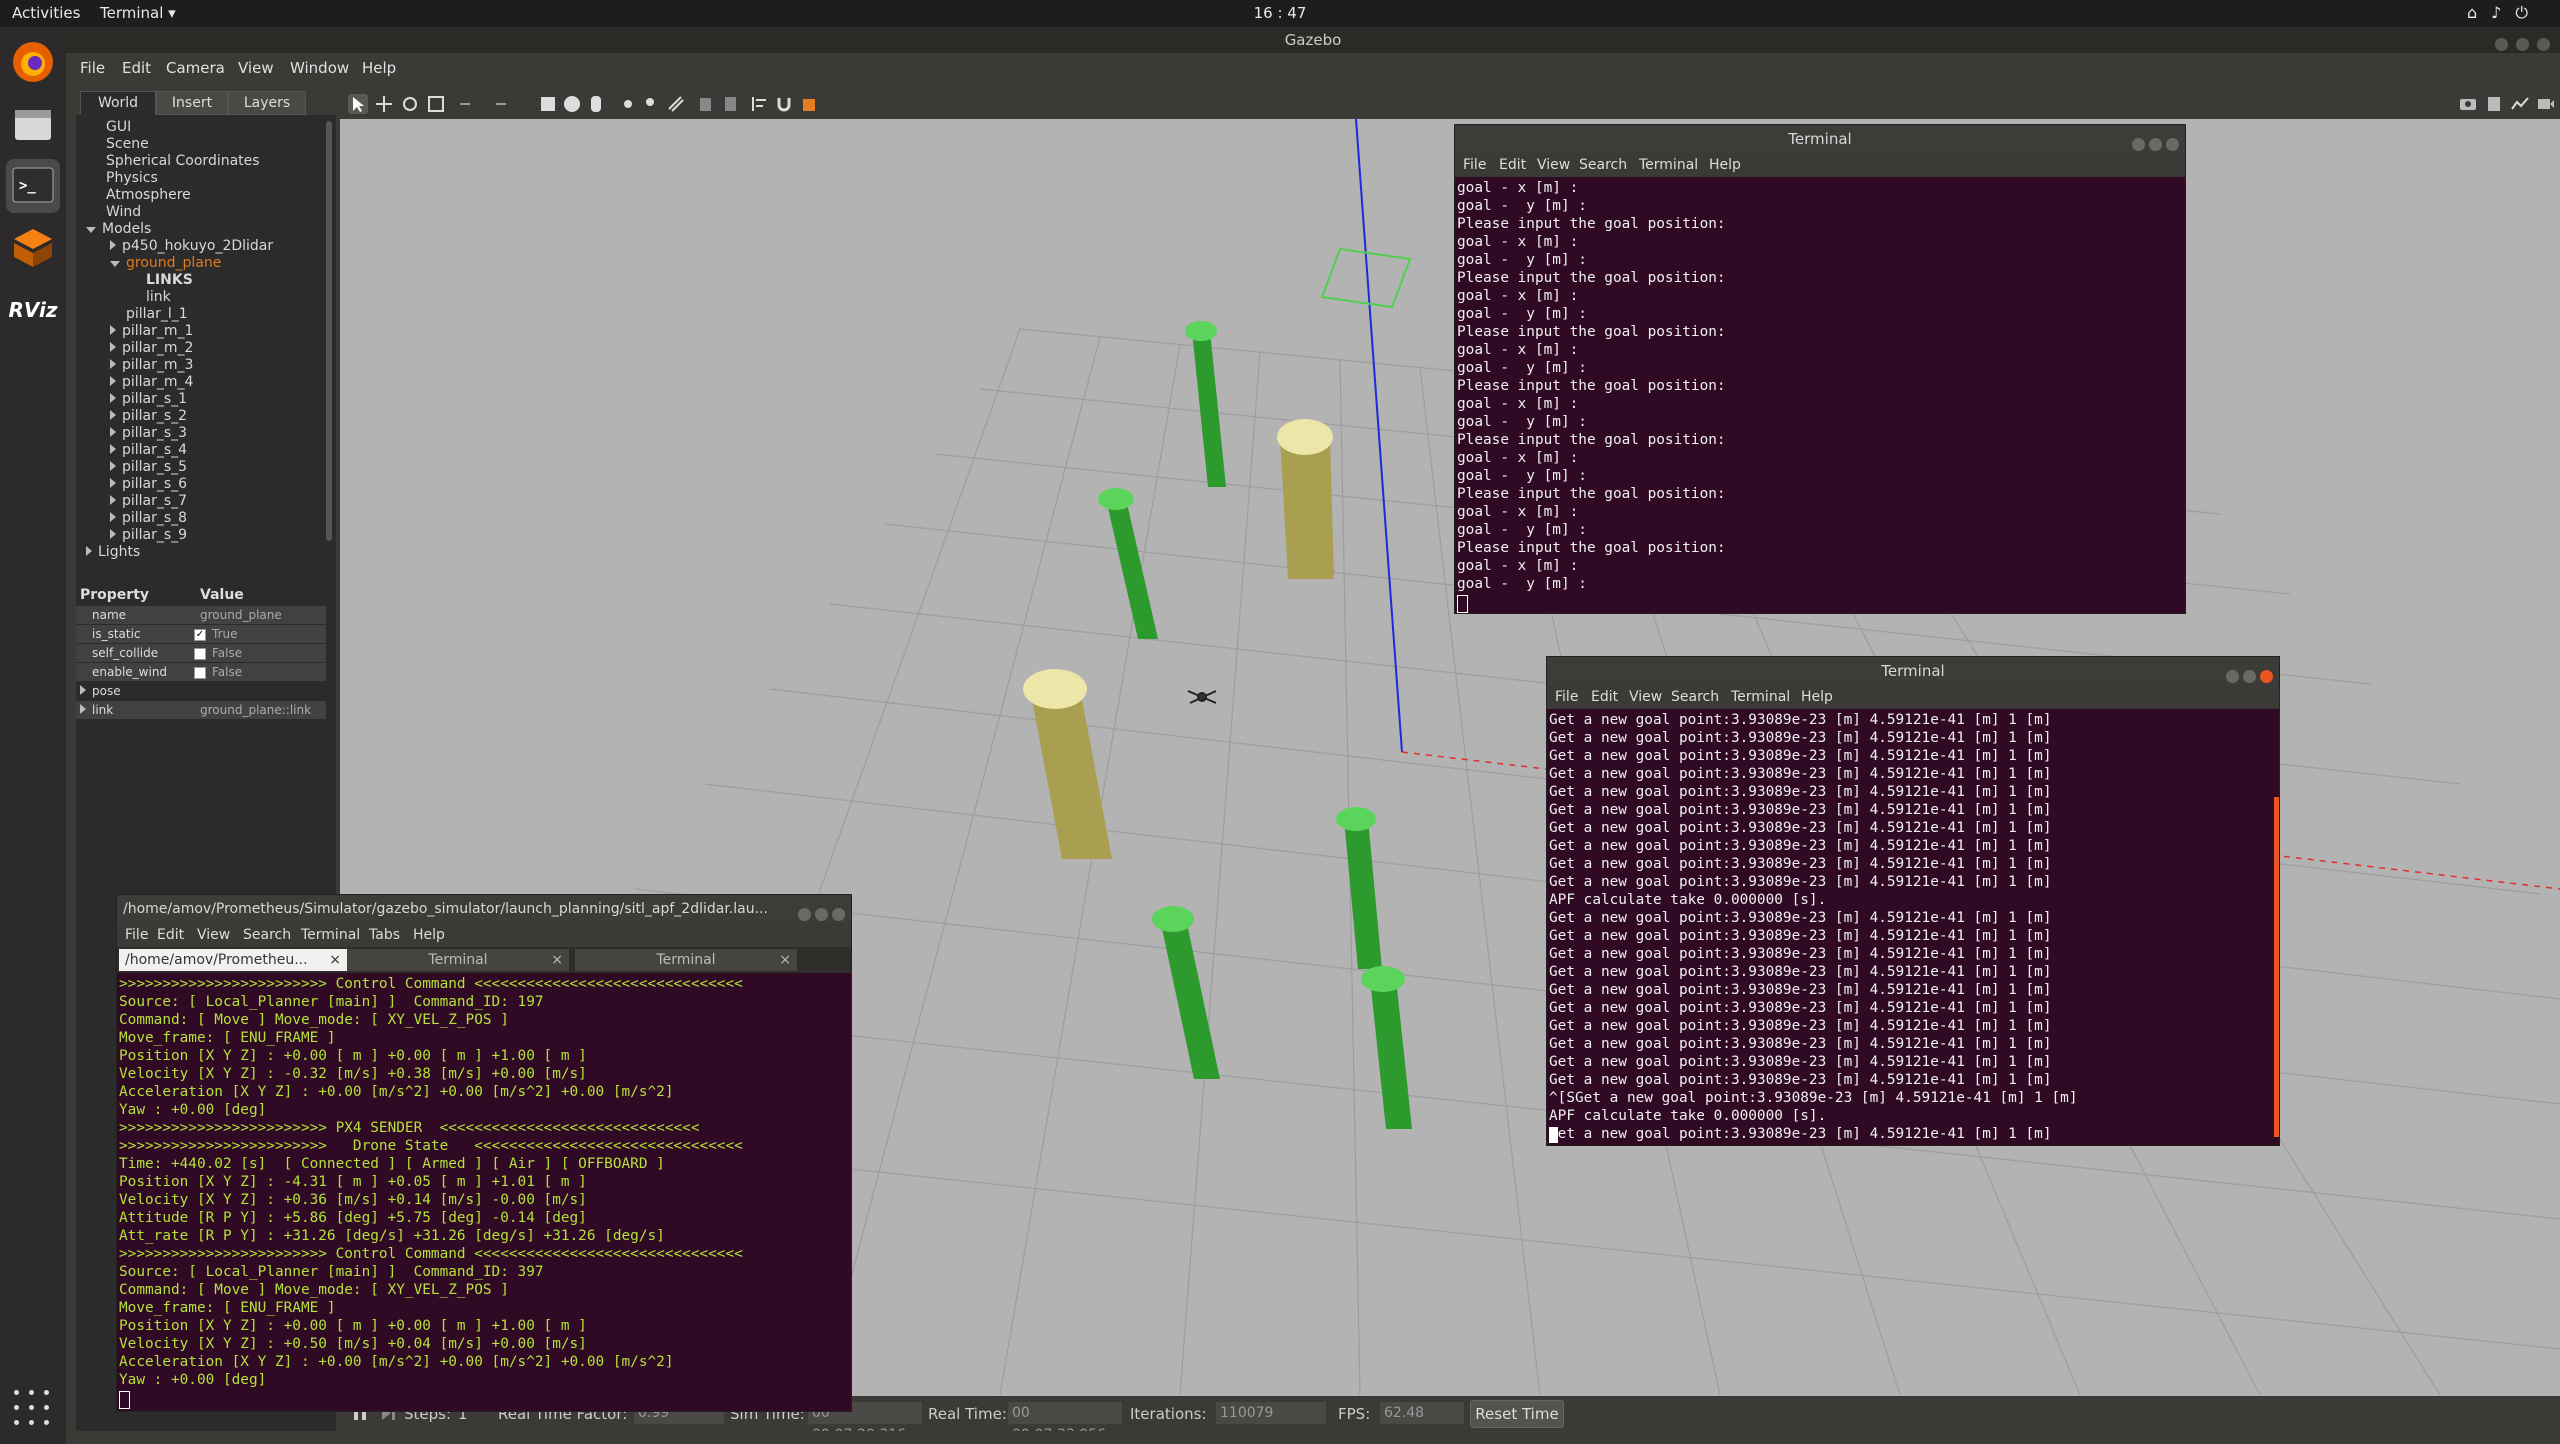 The height and width of the screenshot is (1444, 2560). What do you see at coordinates (148, 467) in the screenshot?
I see `tree-item-pillar: pillar_s_5` at bounding box center [148, 467].